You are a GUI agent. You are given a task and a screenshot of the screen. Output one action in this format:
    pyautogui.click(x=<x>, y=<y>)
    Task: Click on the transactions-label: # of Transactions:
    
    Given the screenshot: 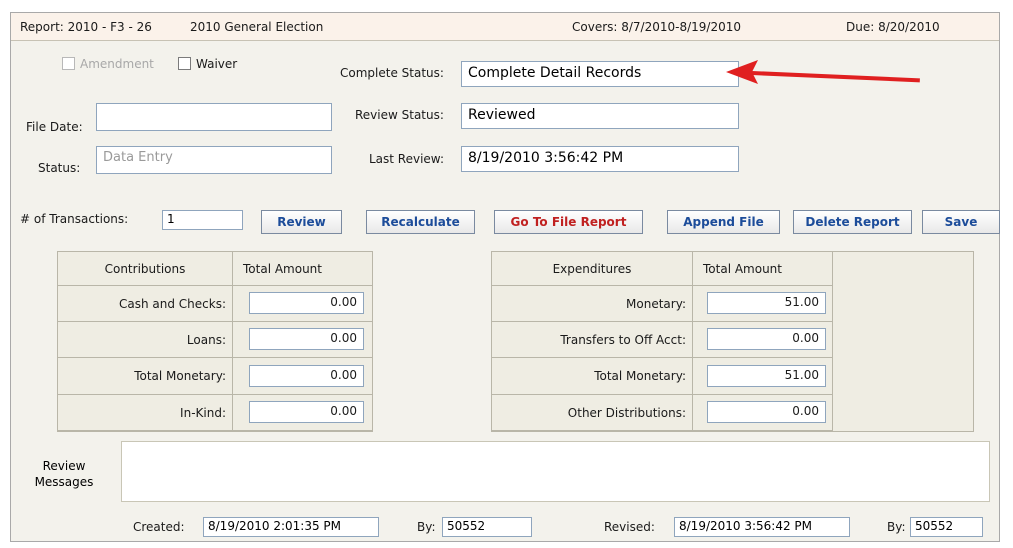 What is the action you would take?
    pyautogui.click(x=74, y=219)
    